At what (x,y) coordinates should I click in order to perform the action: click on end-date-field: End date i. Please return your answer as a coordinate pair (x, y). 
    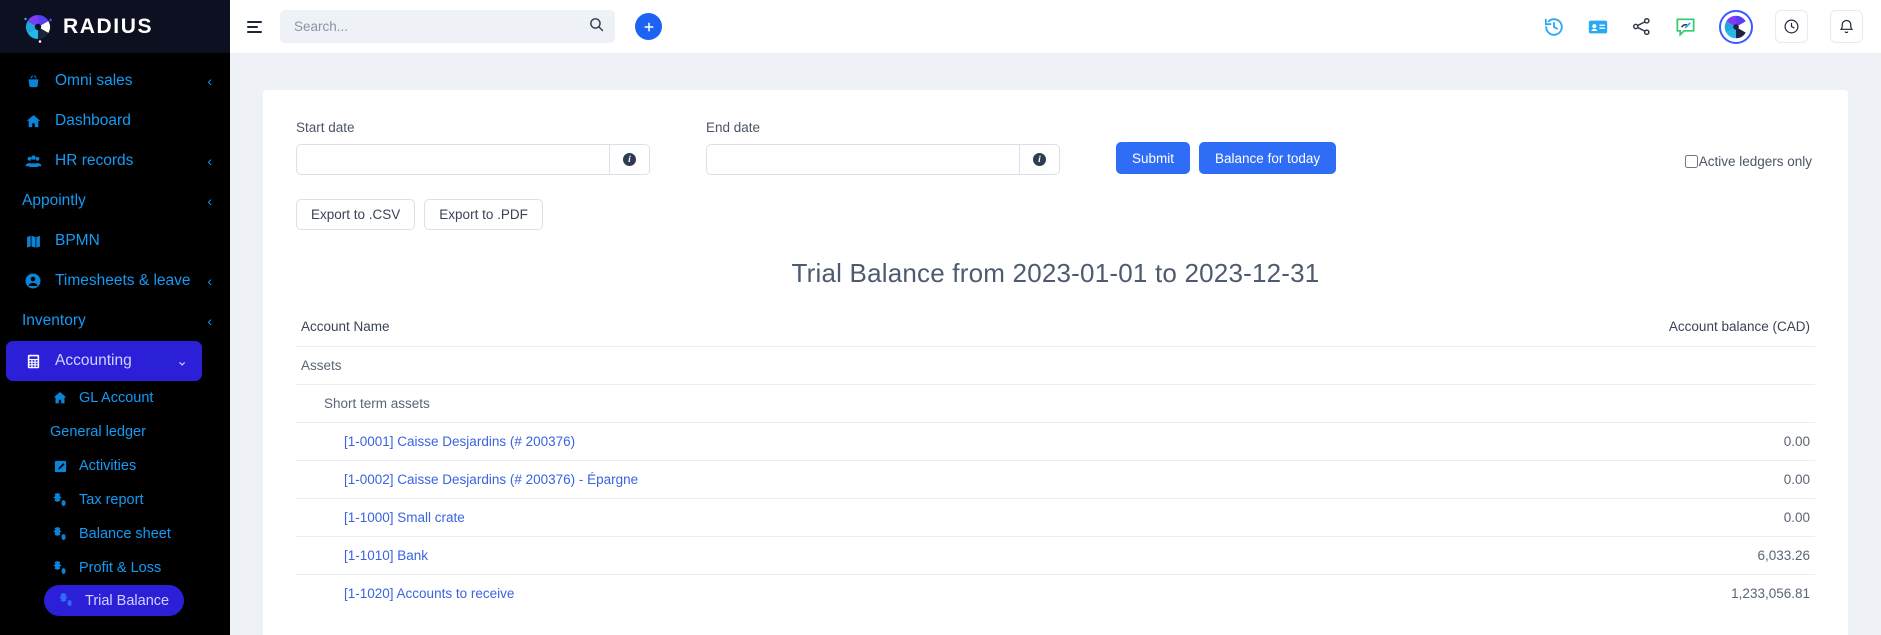
    Looking at the image, I should click on (883, 147).